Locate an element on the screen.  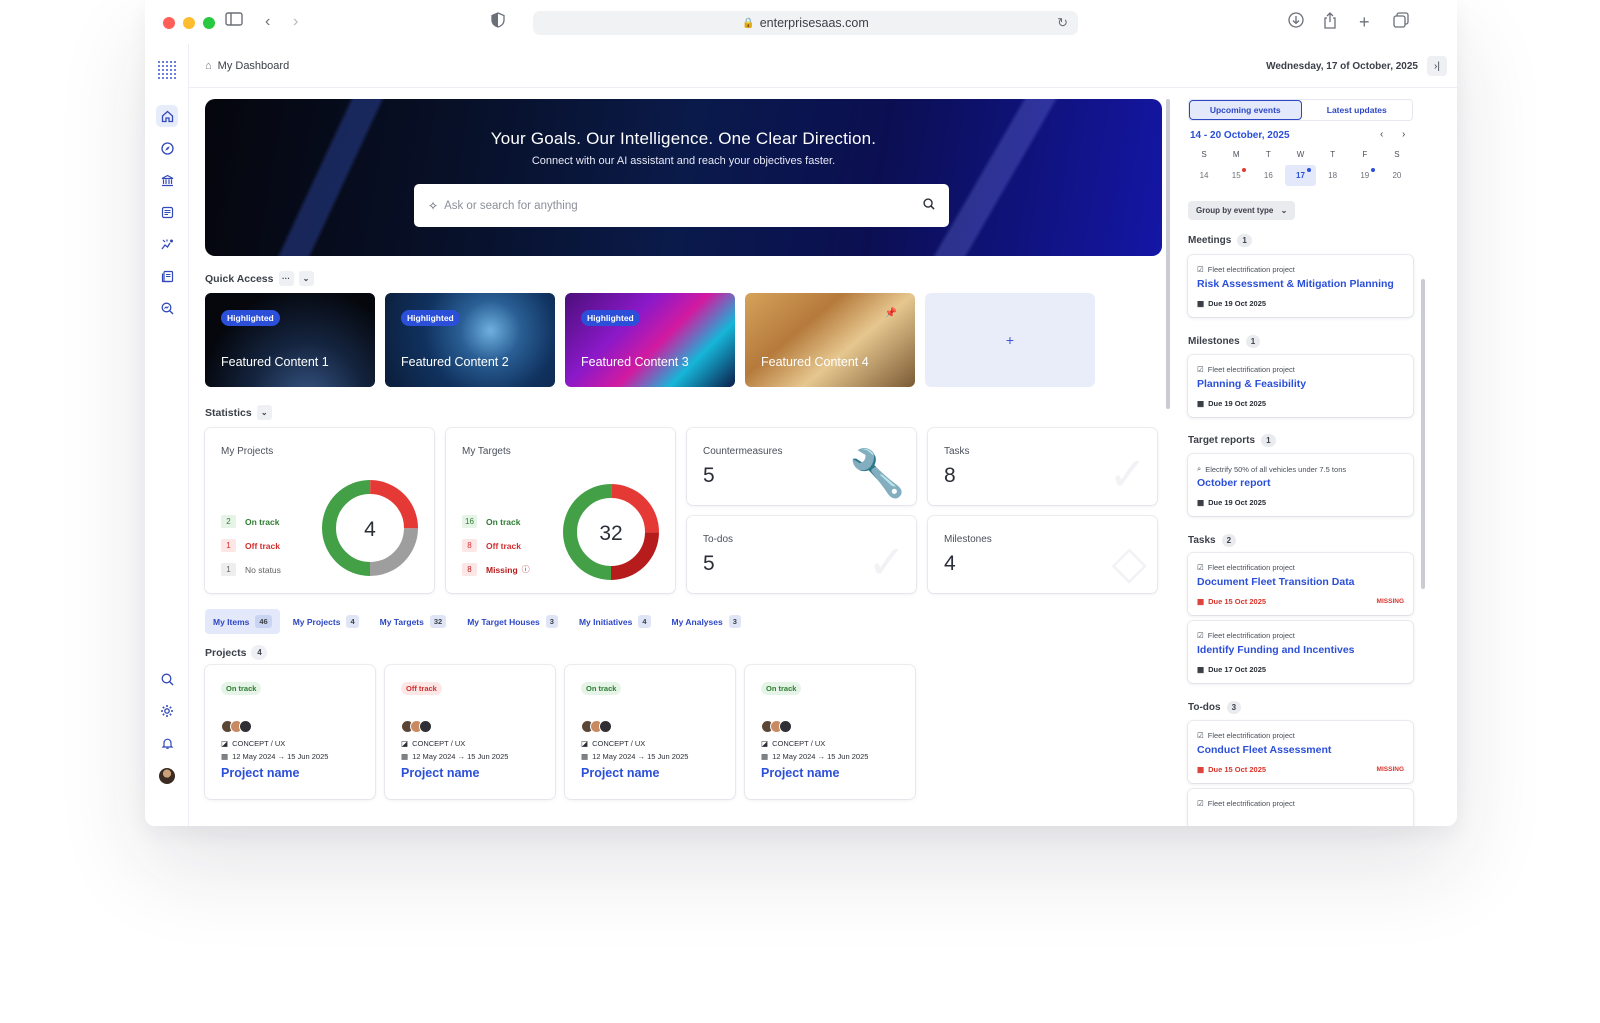
compass-icon is located at coordinates (167, 148).